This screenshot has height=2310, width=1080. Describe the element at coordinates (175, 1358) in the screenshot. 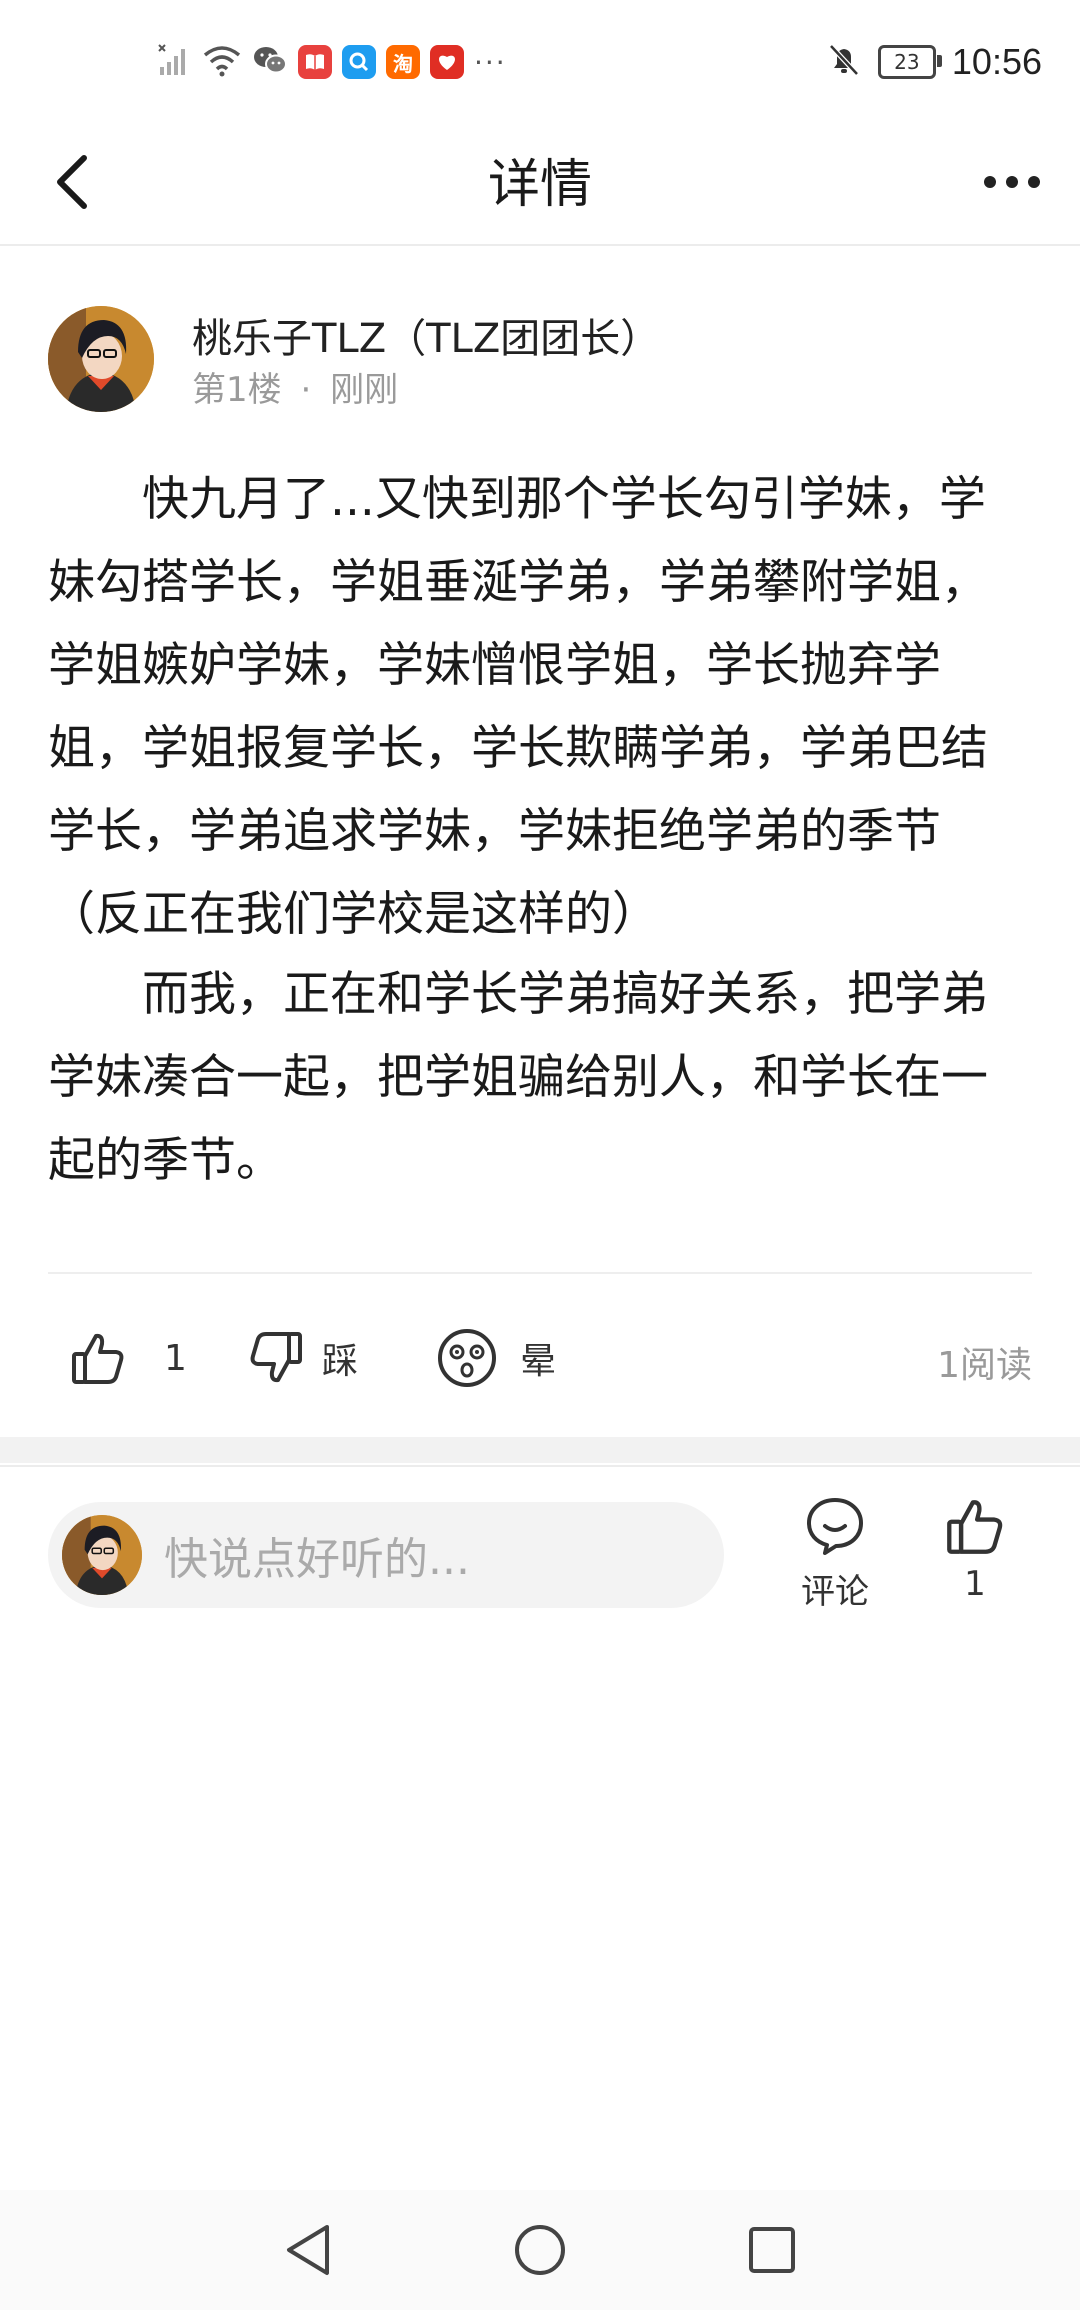

I see `like-count: 1` at that location.